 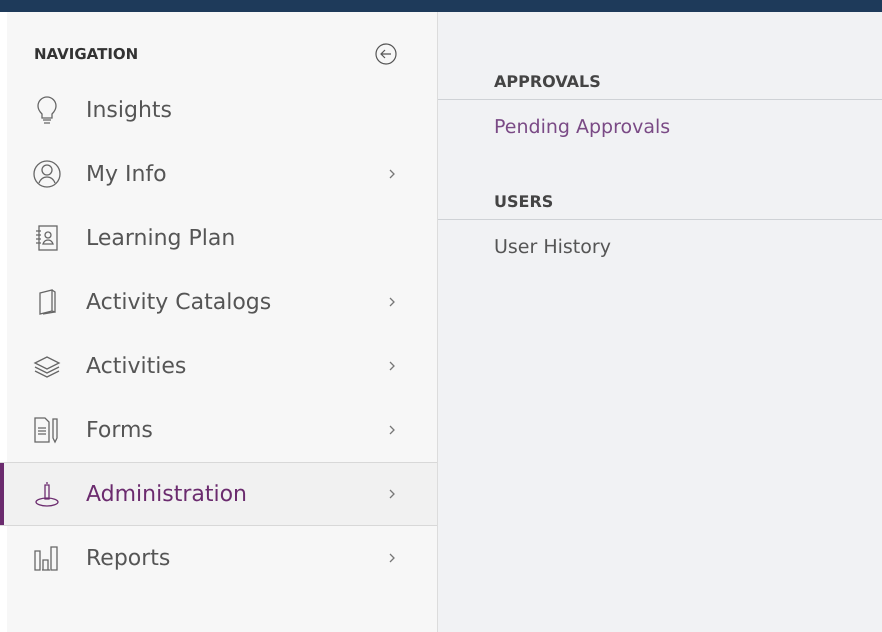 I want to click on section-heading: APPROVALS, so click(x=660, y=86).